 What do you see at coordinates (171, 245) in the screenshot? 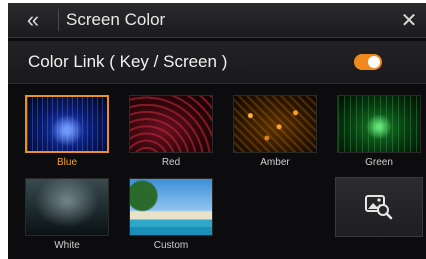
I see `color-label-custom: Custom` at bounding box center [171, 245].